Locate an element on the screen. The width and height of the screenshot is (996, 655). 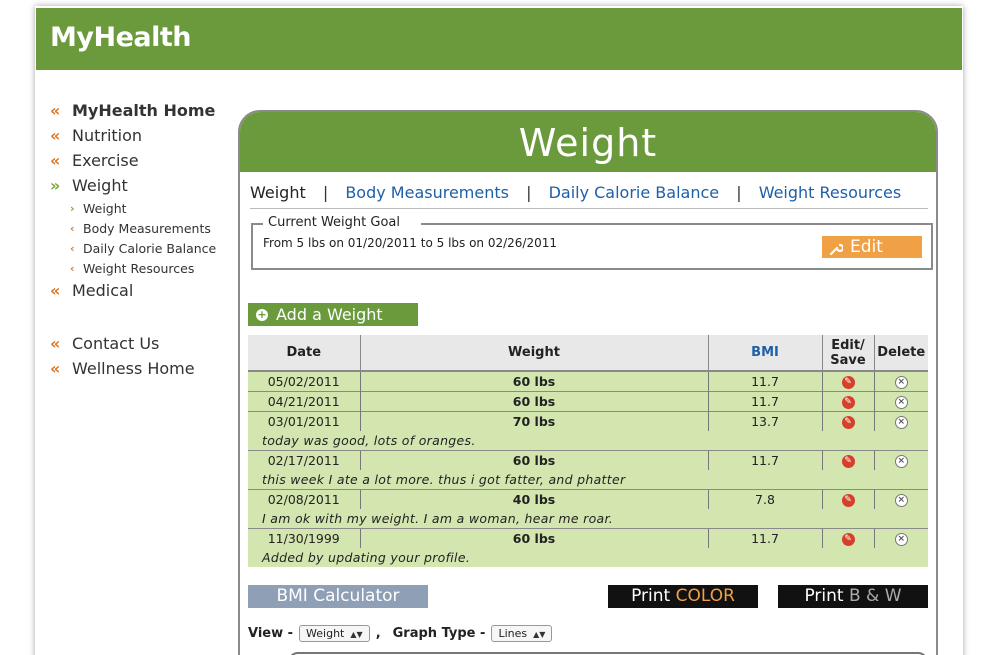
table-header-row: Date Weight BMI Edit/Save Delete is located at coordinates (588, 353).